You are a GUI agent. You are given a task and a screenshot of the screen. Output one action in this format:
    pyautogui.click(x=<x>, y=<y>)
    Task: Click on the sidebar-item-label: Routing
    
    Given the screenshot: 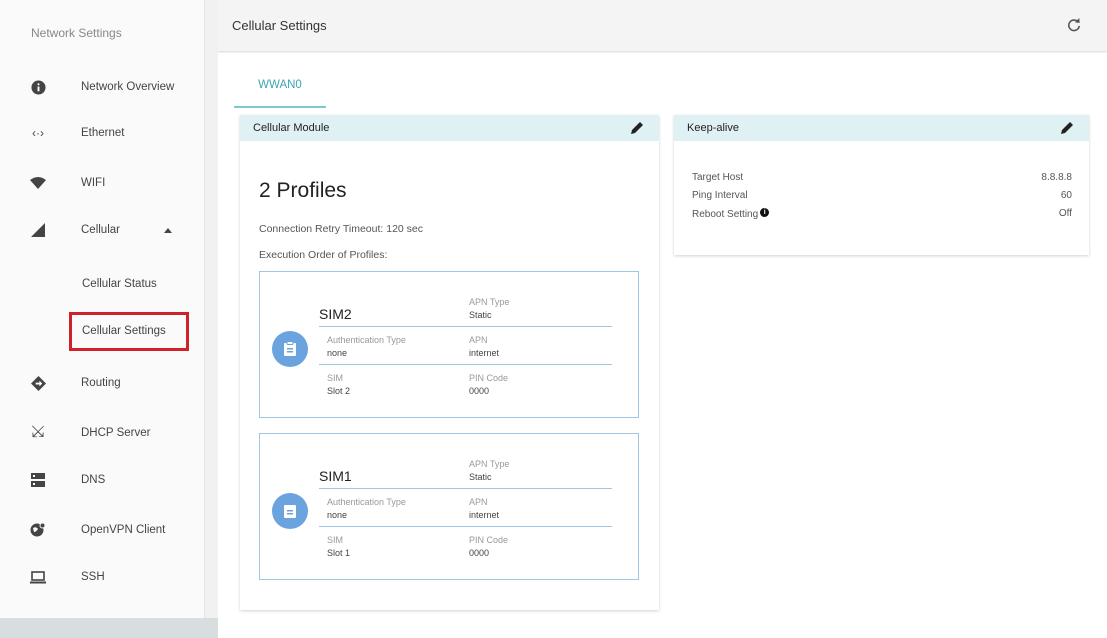 What is the action you would take?
    pyautogui.click(x=101, y=383)
    